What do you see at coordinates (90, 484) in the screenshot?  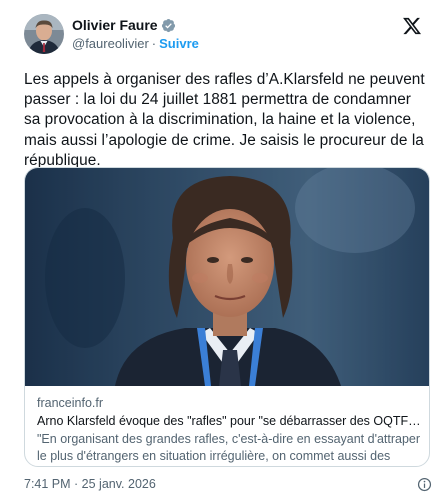 I see `tweet-timestamp: 7:41 PM · 25 janv. 2026` at bounding box center [90, 484].